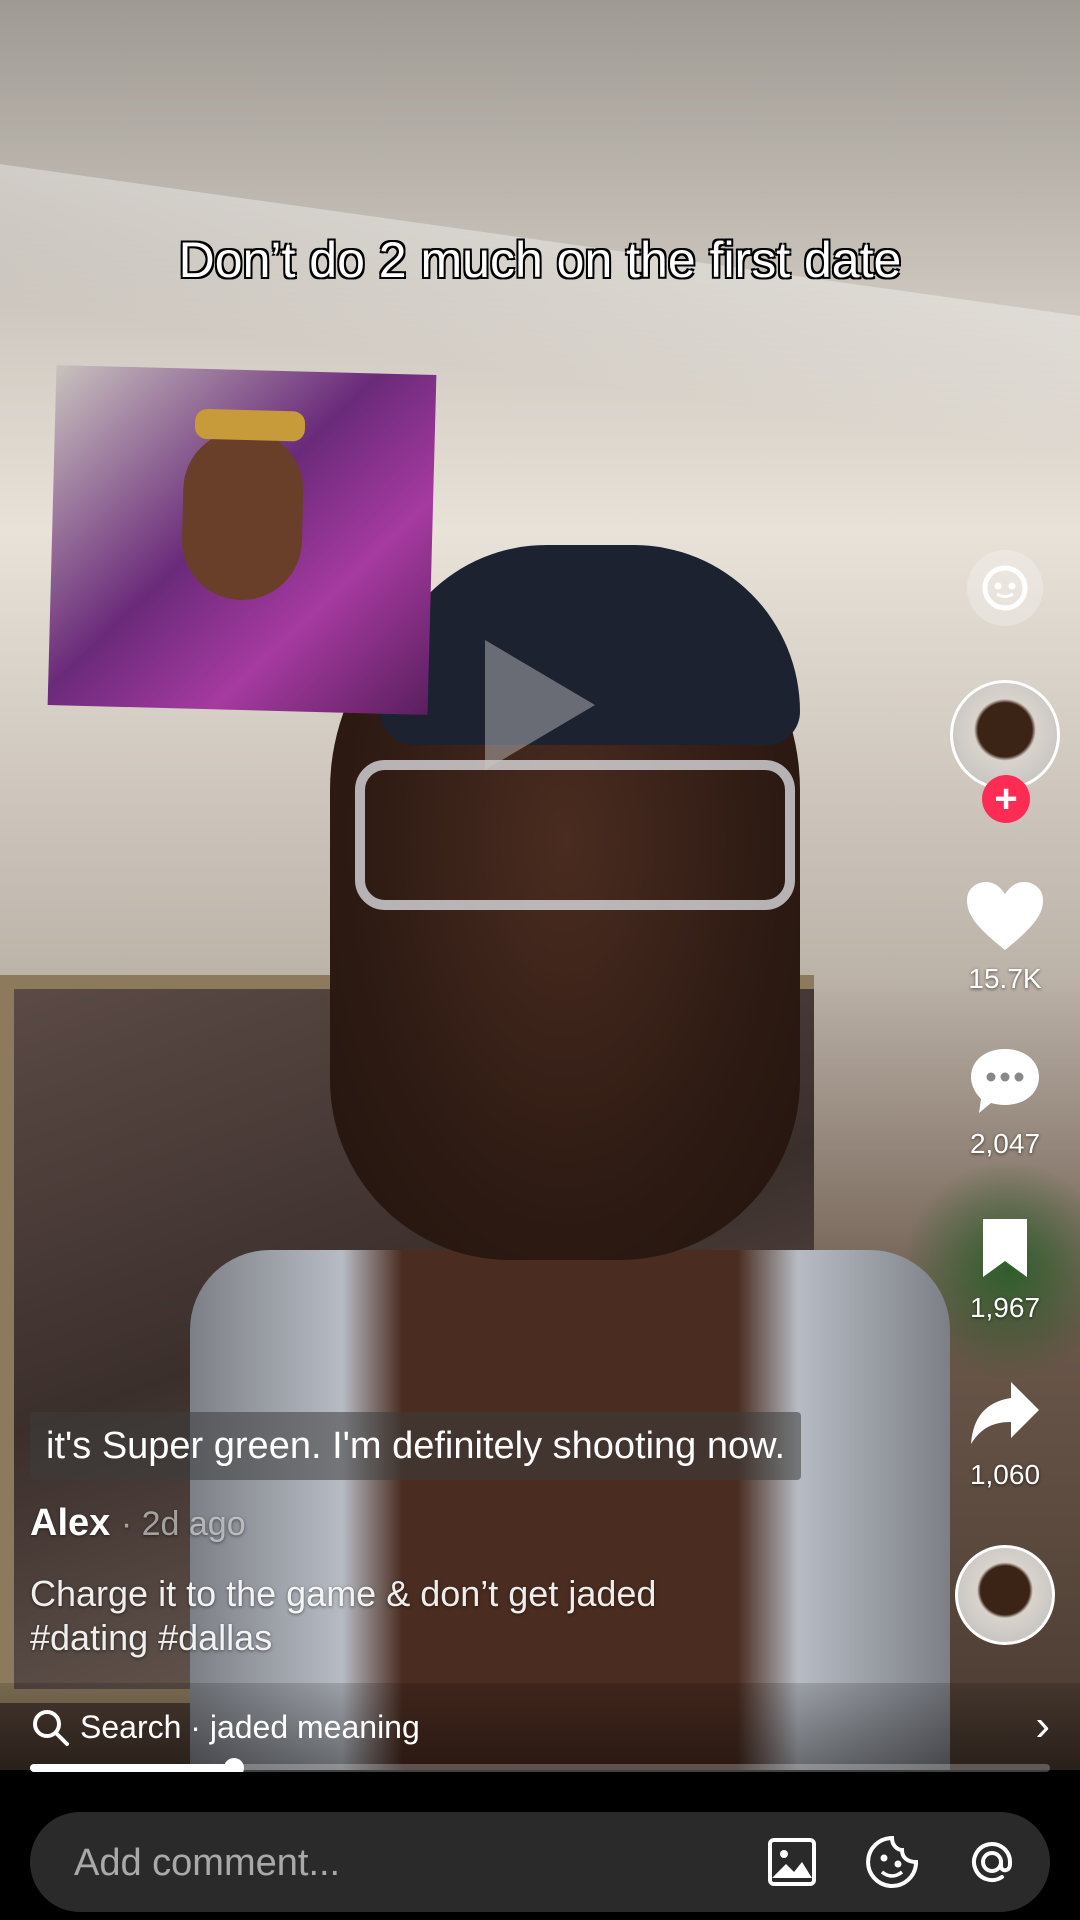 The image size is (1080, 1920). I want to click on share-count: 1,060, so click(1005, 1474).